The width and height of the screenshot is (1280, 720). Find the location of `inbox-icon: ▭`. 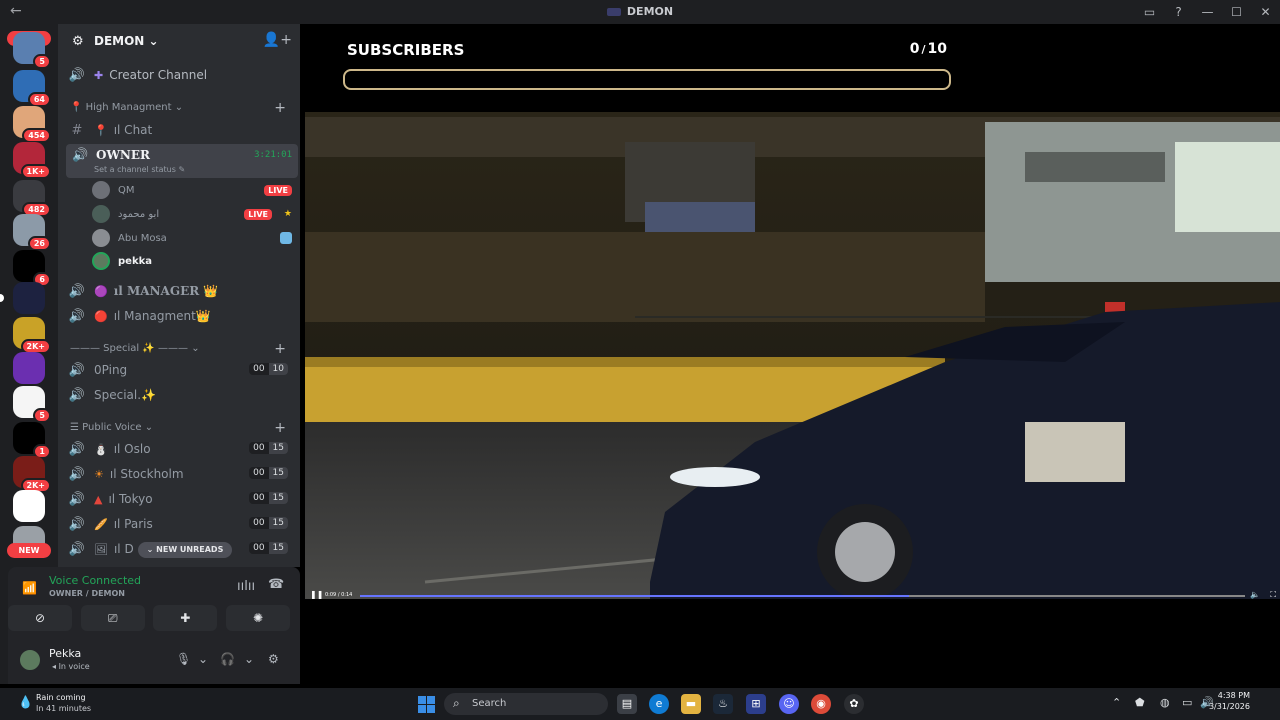

inbox-icon: ▭ is located at coordinates (1149, 12).